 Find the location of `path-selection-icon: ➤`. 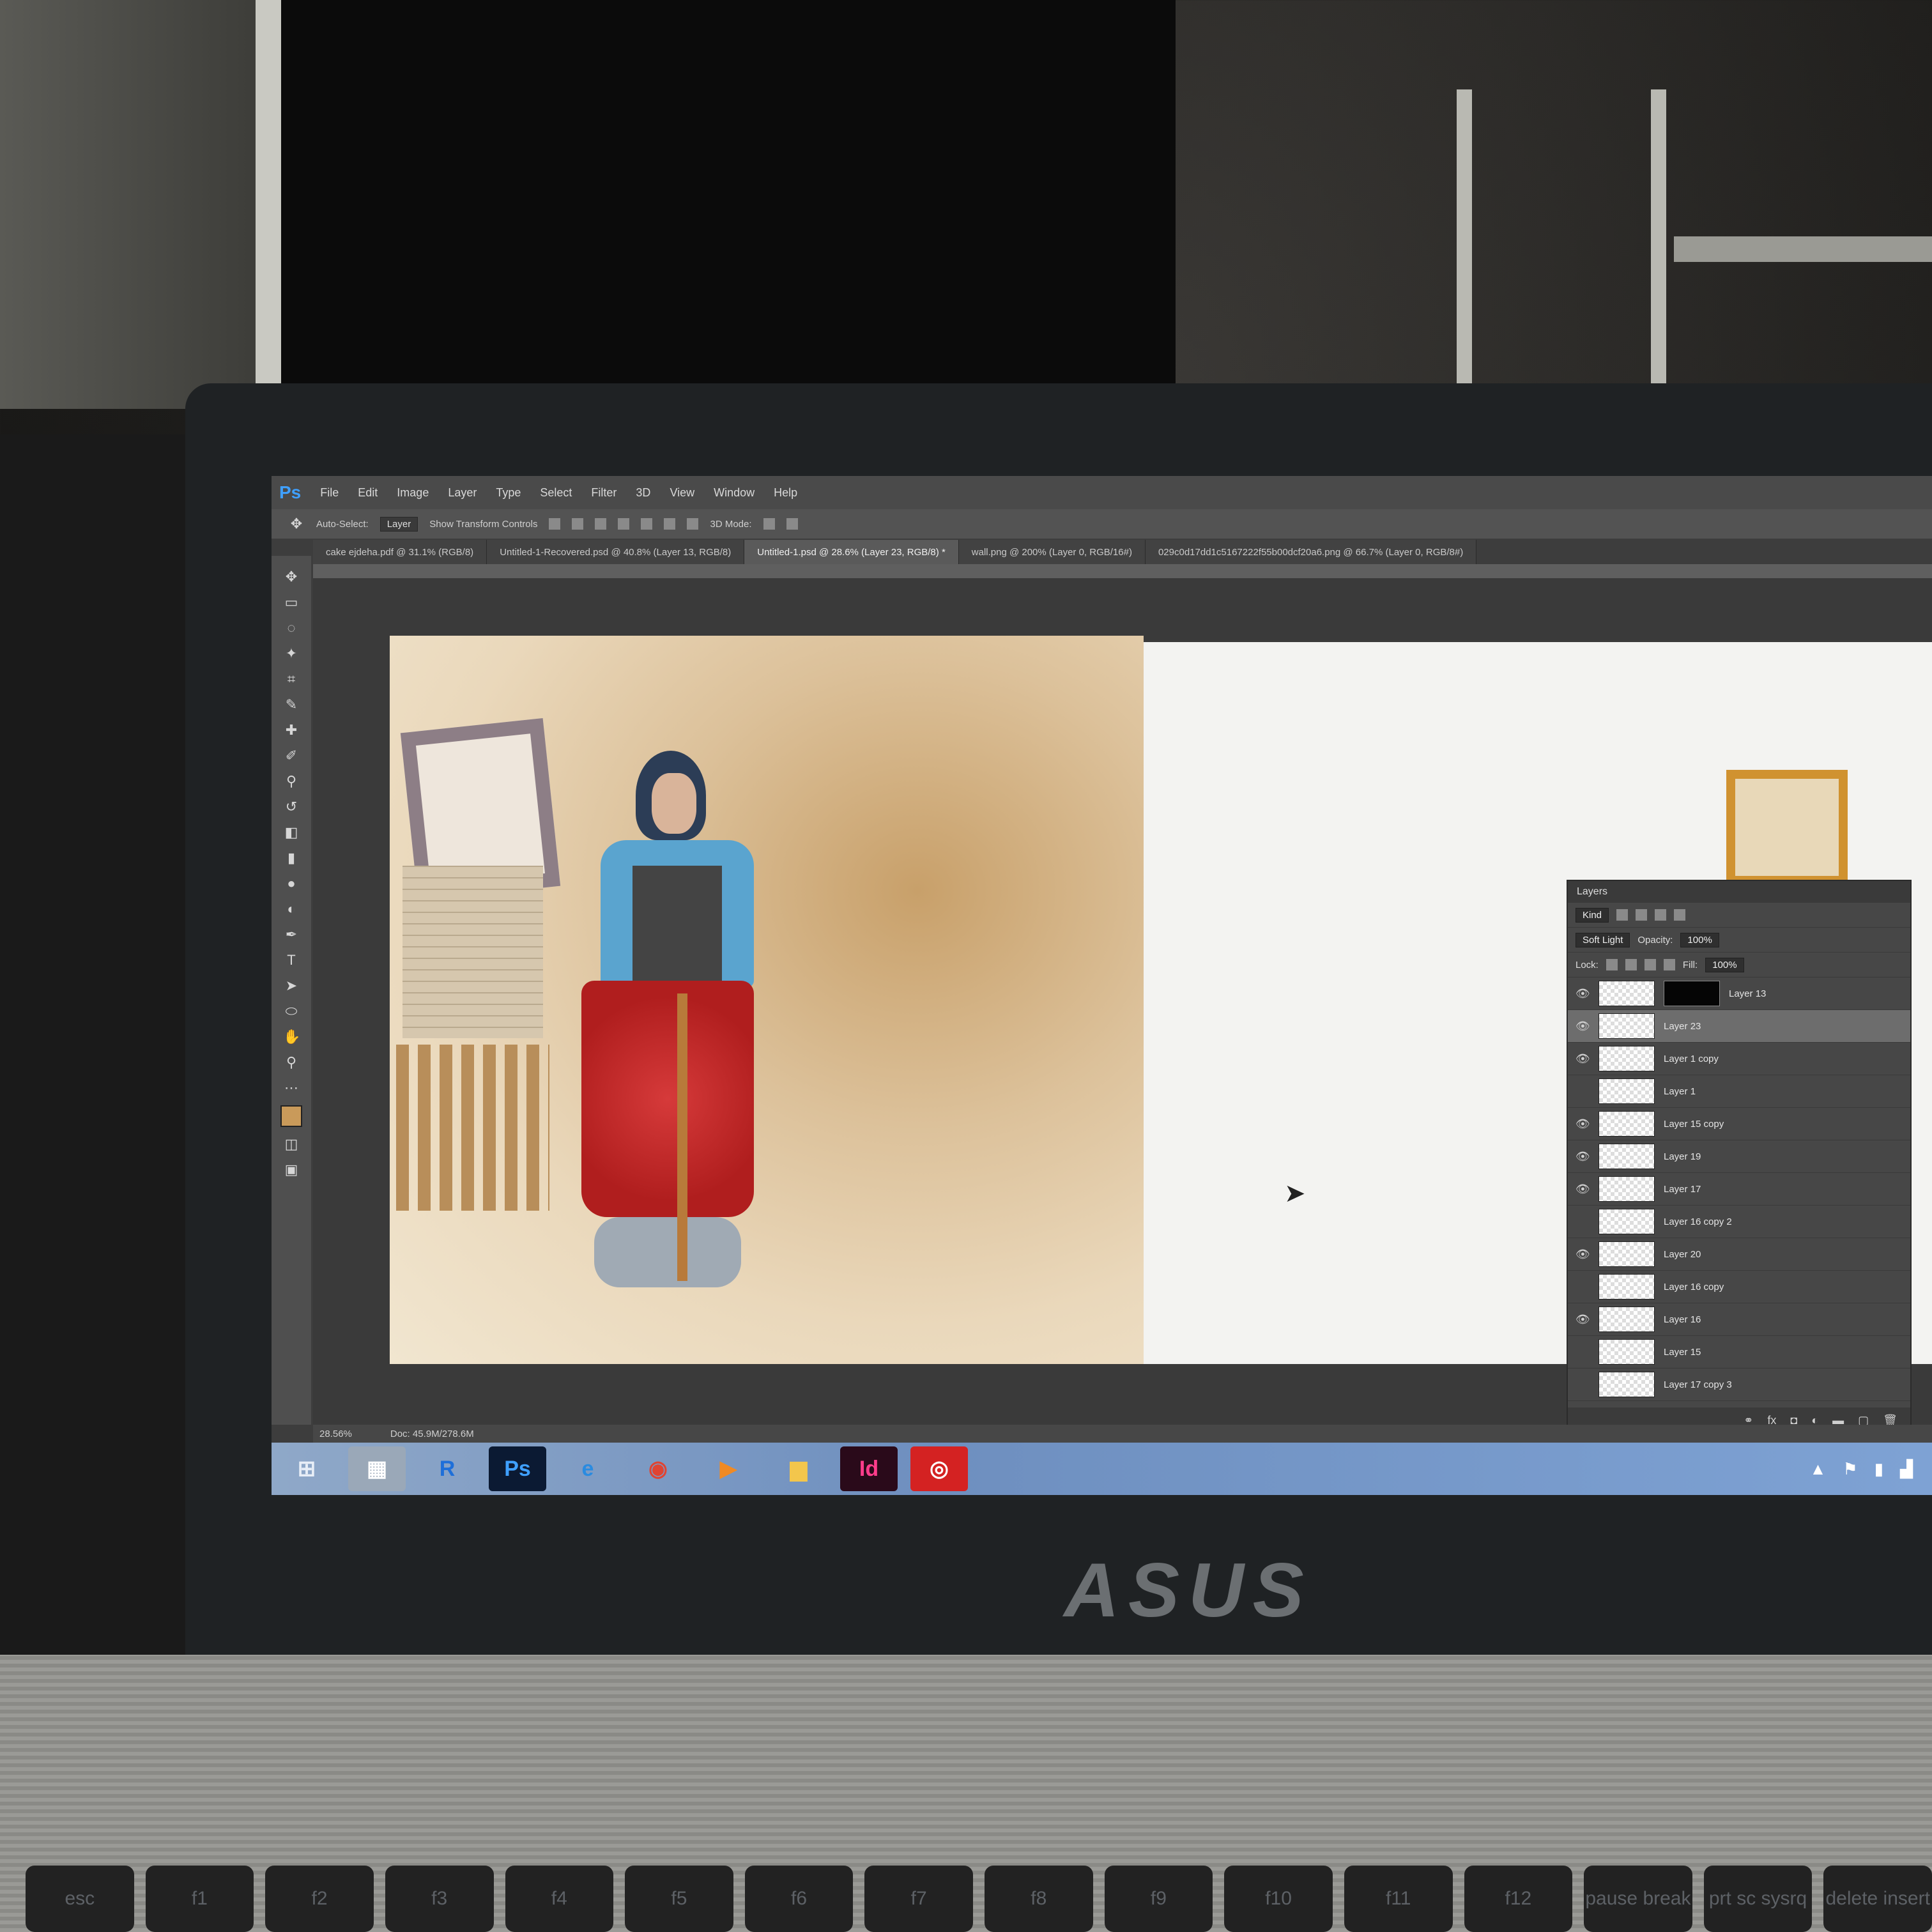

path-selection-icon: ➤ is located at coordinates (291, 985).